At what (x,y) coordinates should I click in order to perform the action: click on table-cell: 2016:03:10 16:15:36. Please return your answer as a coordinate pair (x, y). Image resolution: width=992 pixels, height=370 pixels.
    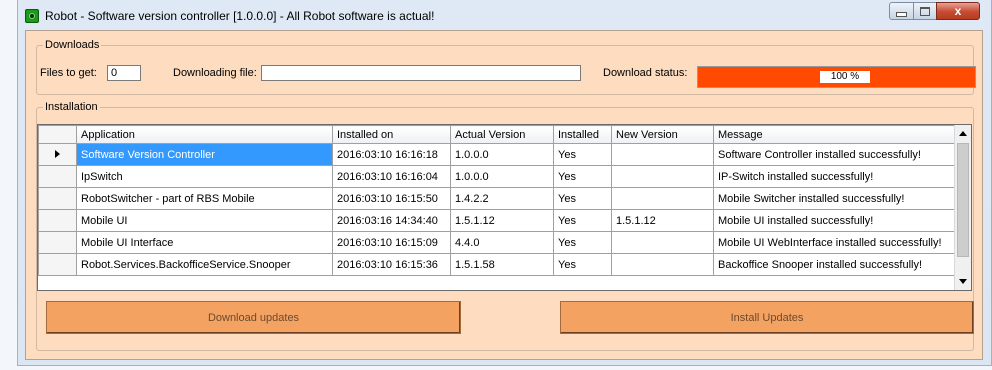
    Looking at the image, I should click on (391, 264).